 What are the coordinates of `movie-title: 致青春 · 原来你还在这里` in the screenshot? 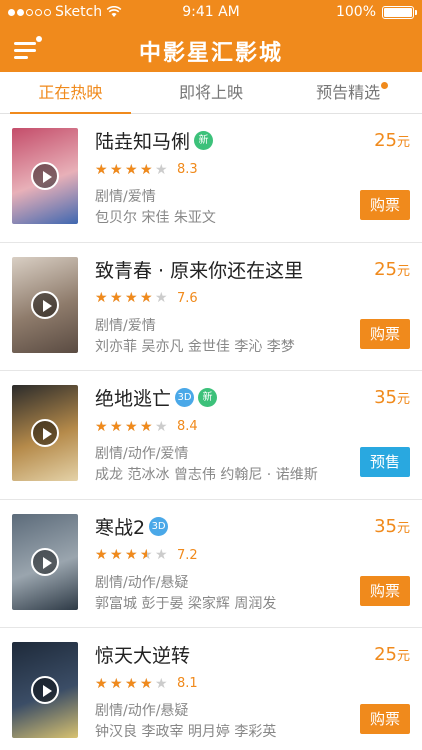 It's located at (199, 269).